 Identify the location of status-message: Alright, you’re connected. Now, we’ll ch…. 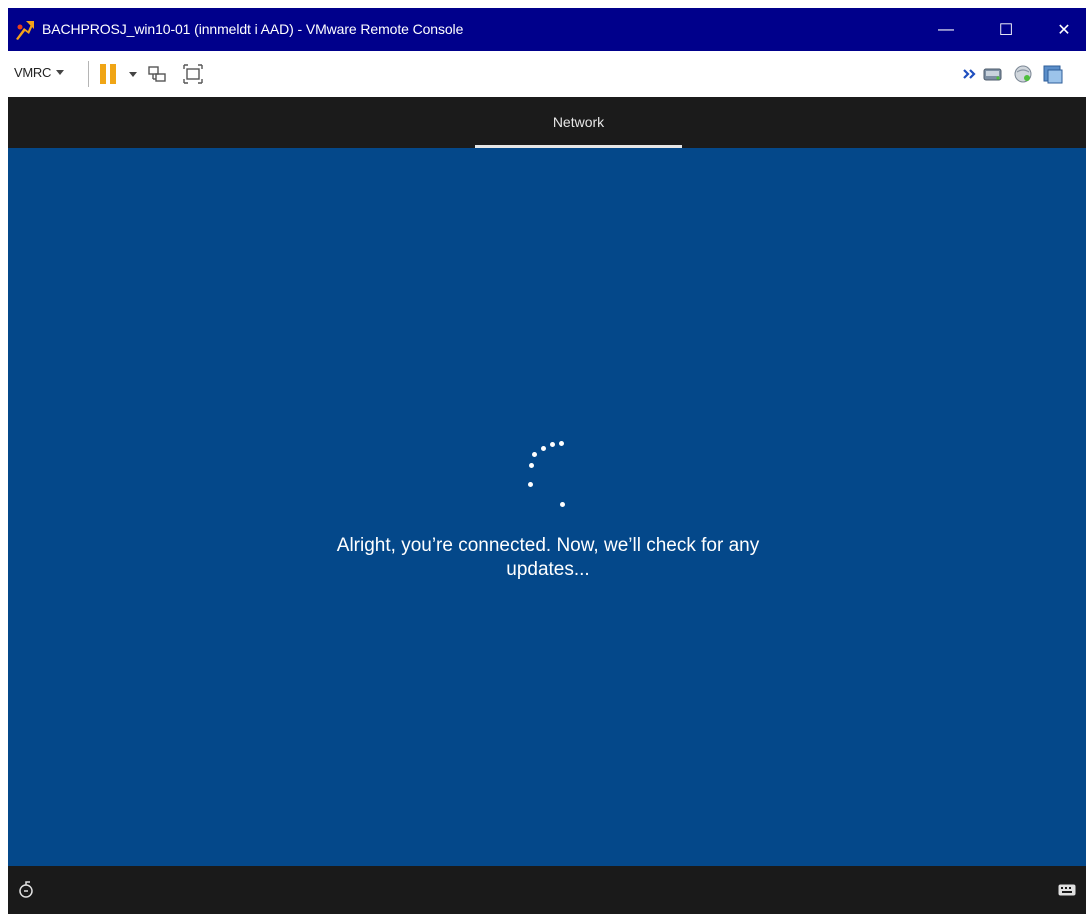
(548, 558).